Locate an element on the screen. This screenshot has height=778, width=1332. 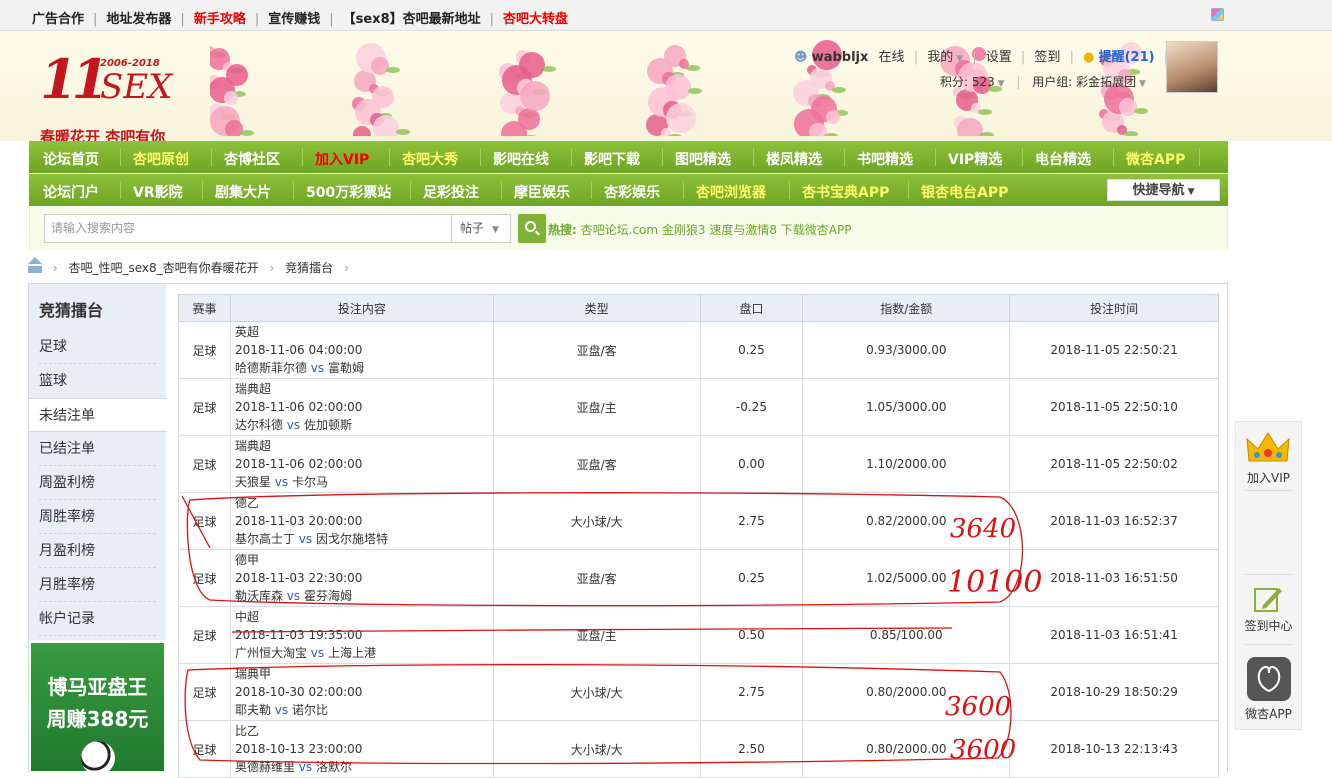
nav1-item-7: 图吧精选 is located at coordinates (703, 159).